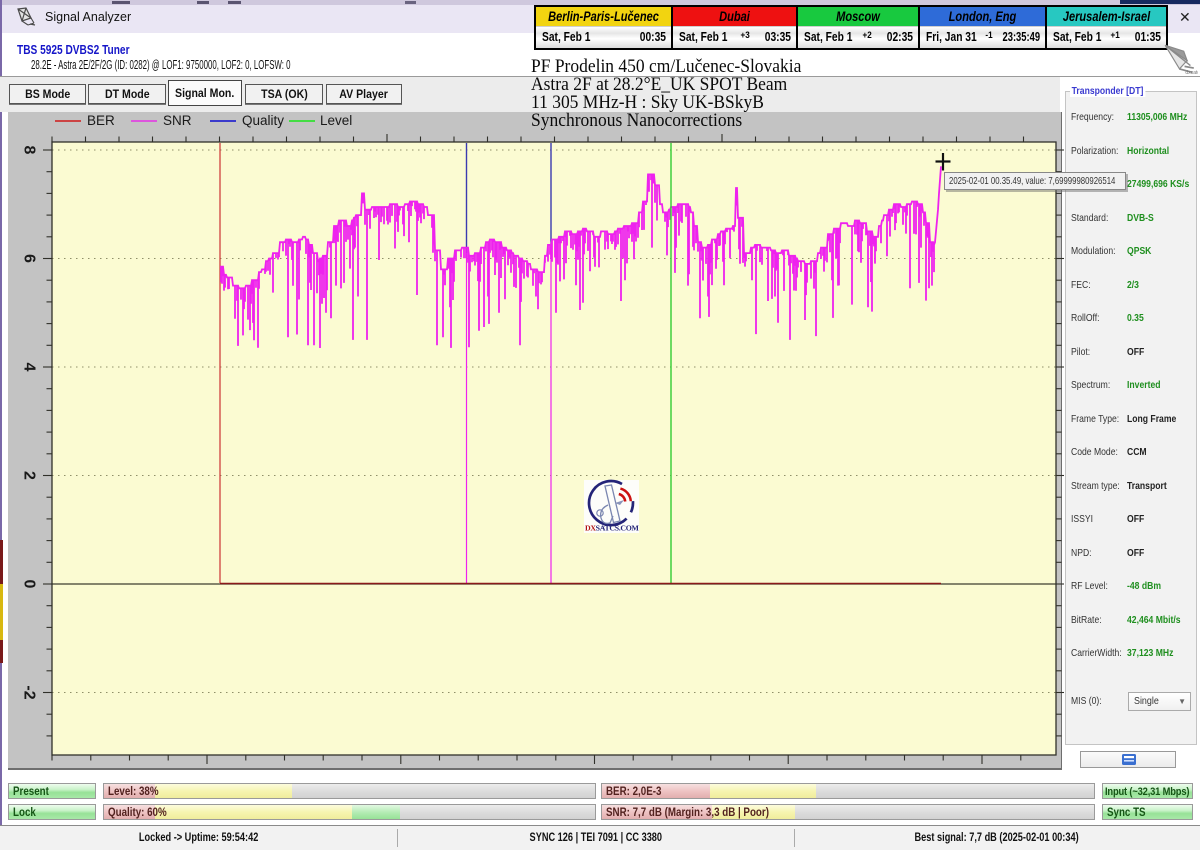 This screenshot has height=850, width=1200. Describe the element at coordinates (1191, 73) in the screenshot. I see `svg-text: dxsatcs` at that location.